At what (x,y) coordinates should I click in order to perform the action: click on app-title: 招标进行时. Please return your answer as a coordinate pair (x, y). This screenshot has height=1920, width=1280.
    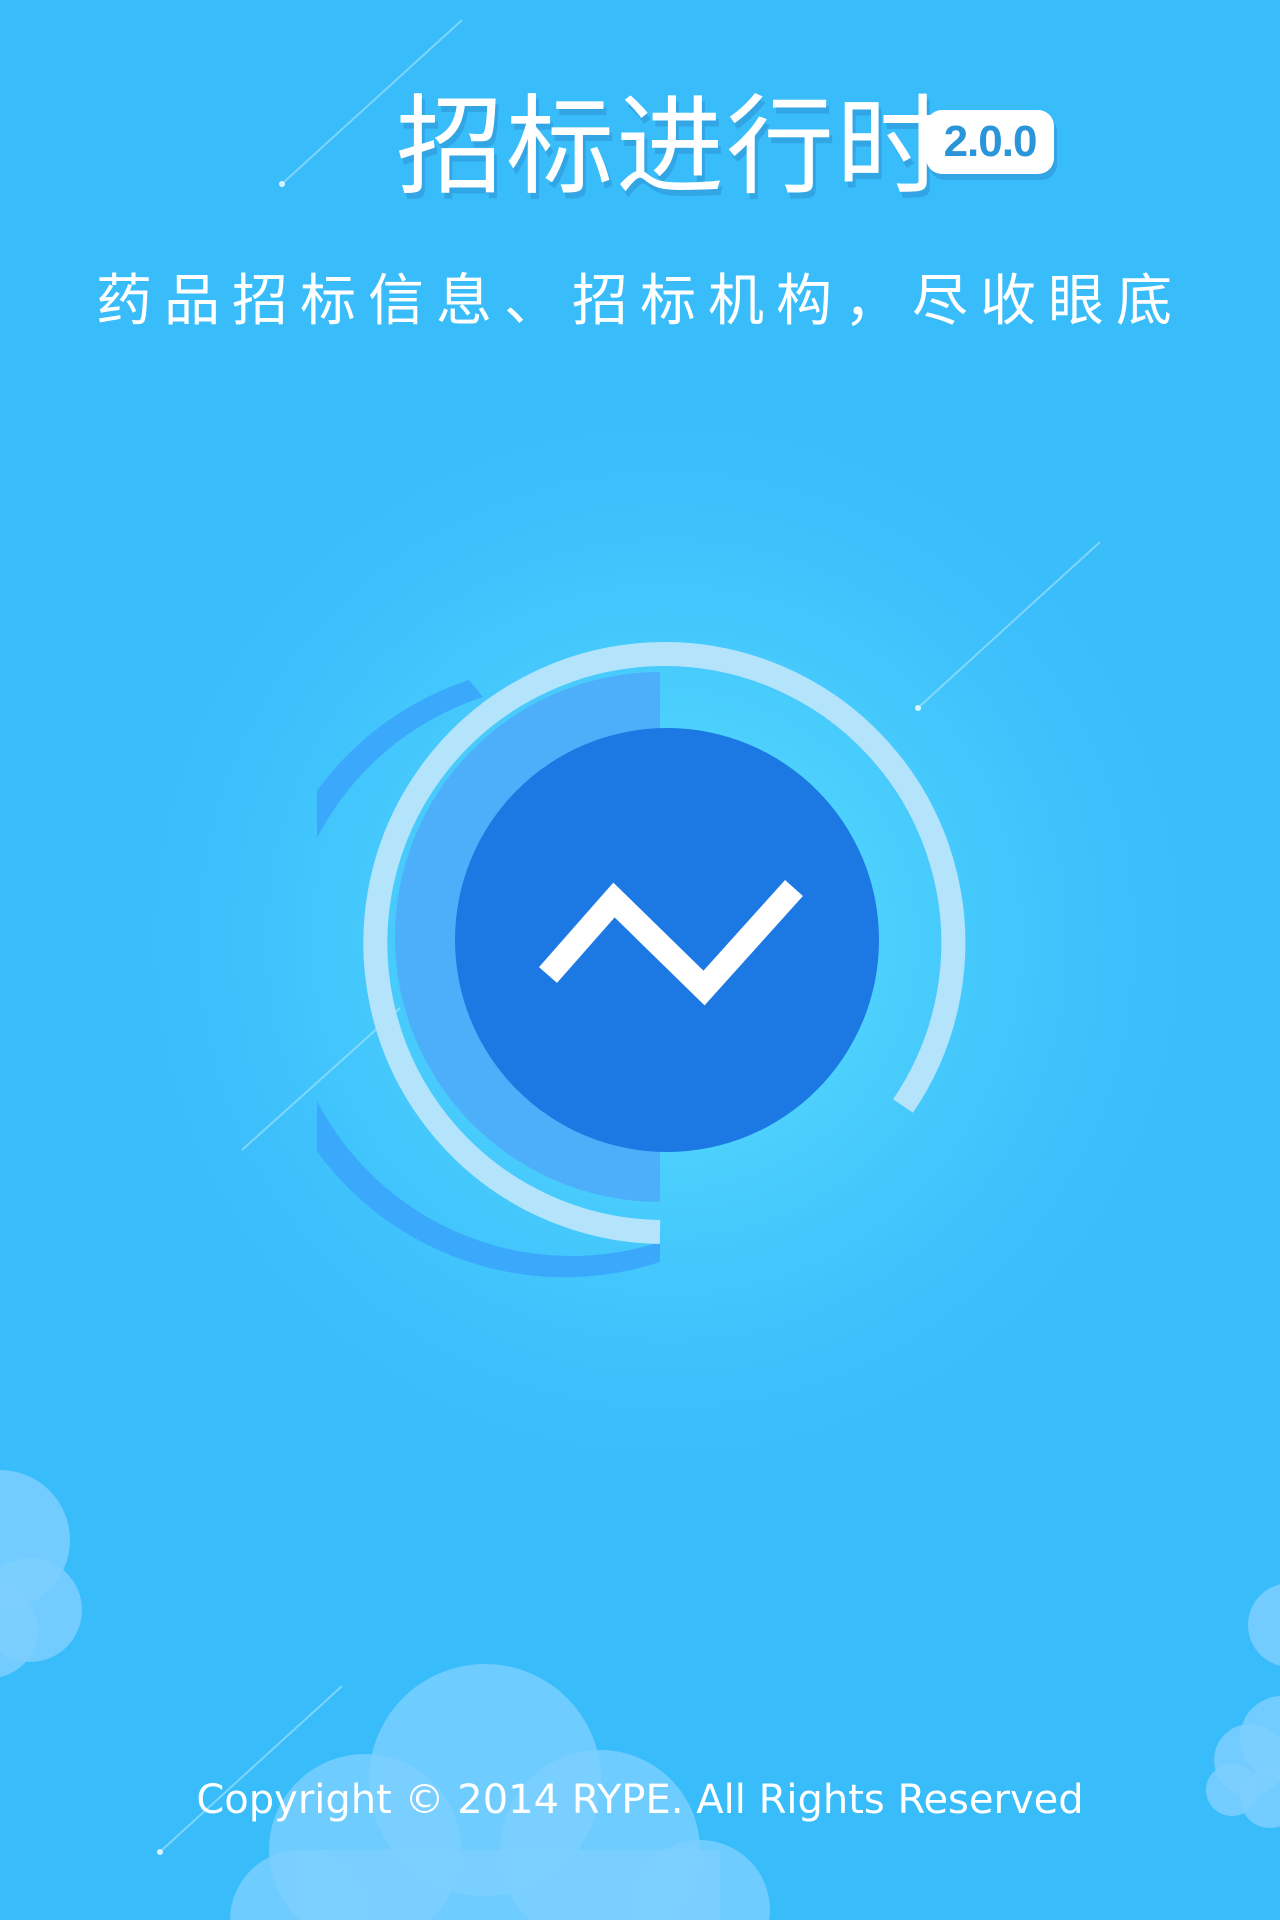
    Looking at the image, I should click on (671, 147).